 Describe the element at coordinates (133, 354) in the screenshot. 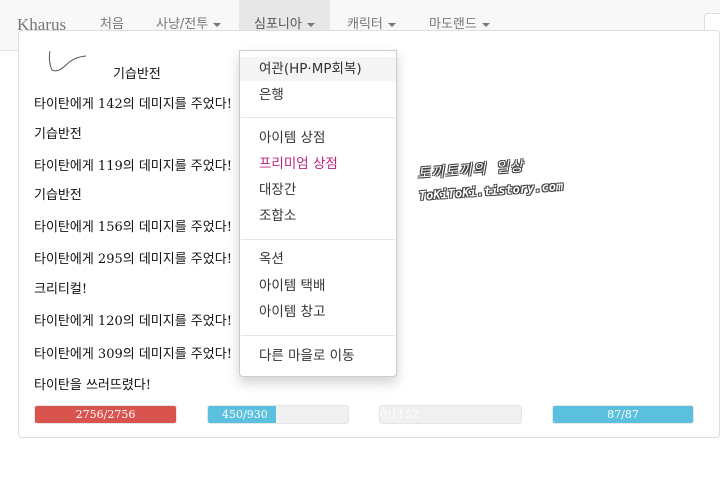

I see `log-line: 타이탄에게 309의 데미지를 주었다!` at that location.